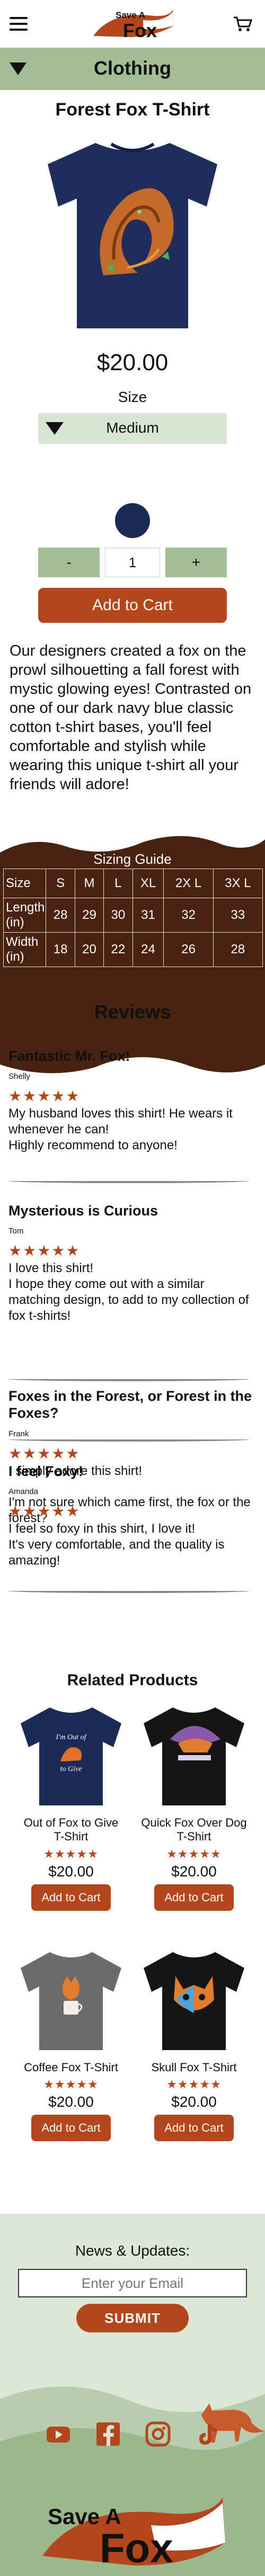  I want to click on table-cell: 22, so click(118, 949).